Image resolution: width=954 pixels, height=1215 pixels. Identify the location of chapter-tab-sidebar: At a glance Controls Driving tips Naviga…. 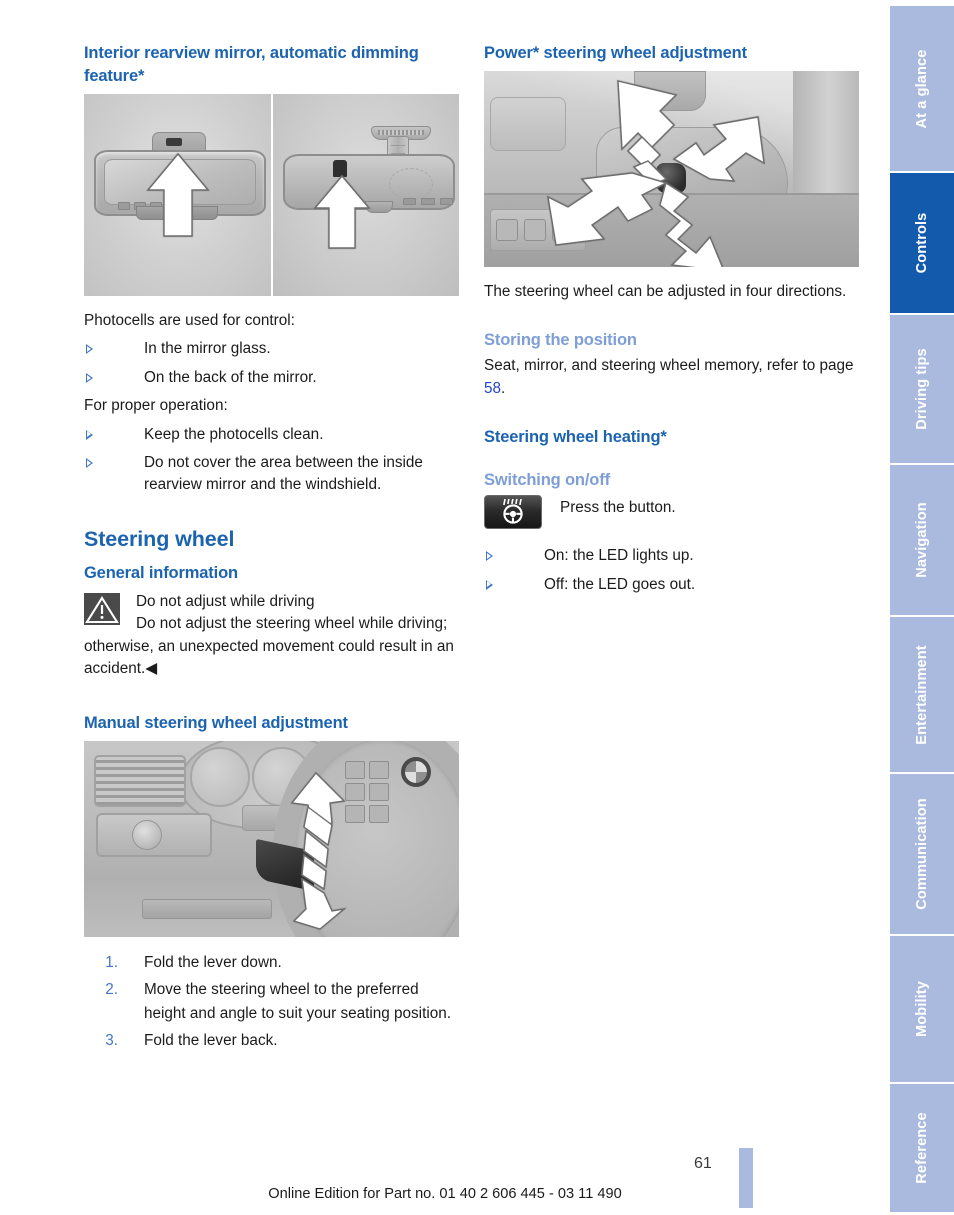
(922, 607).